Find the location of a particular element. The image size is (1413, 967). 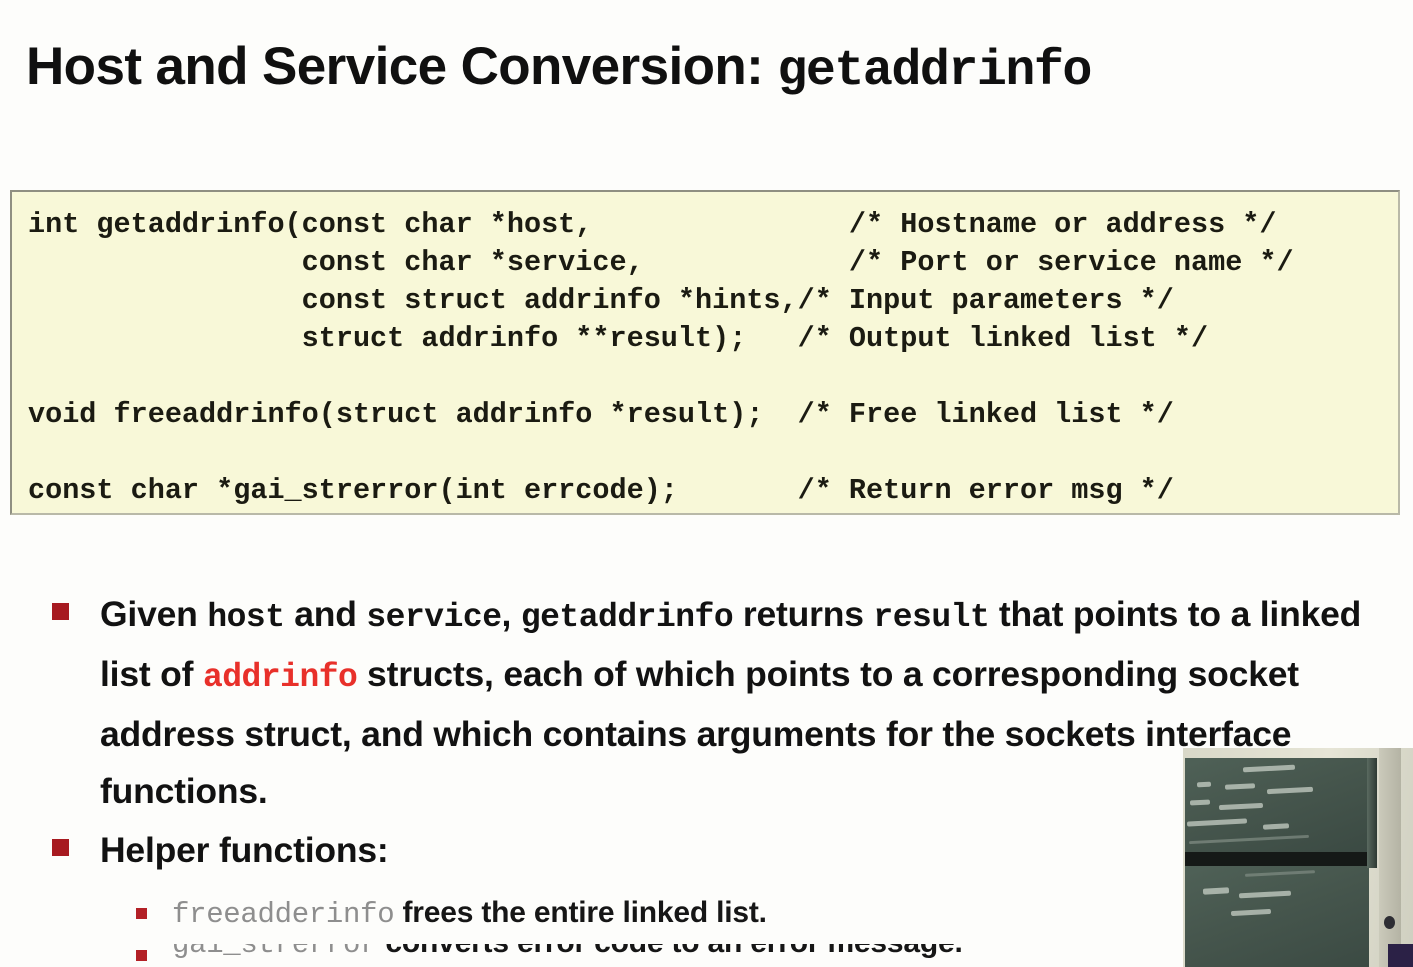

text-segment-sans: frees the entire linked list. is located at coordinates (580, 912).